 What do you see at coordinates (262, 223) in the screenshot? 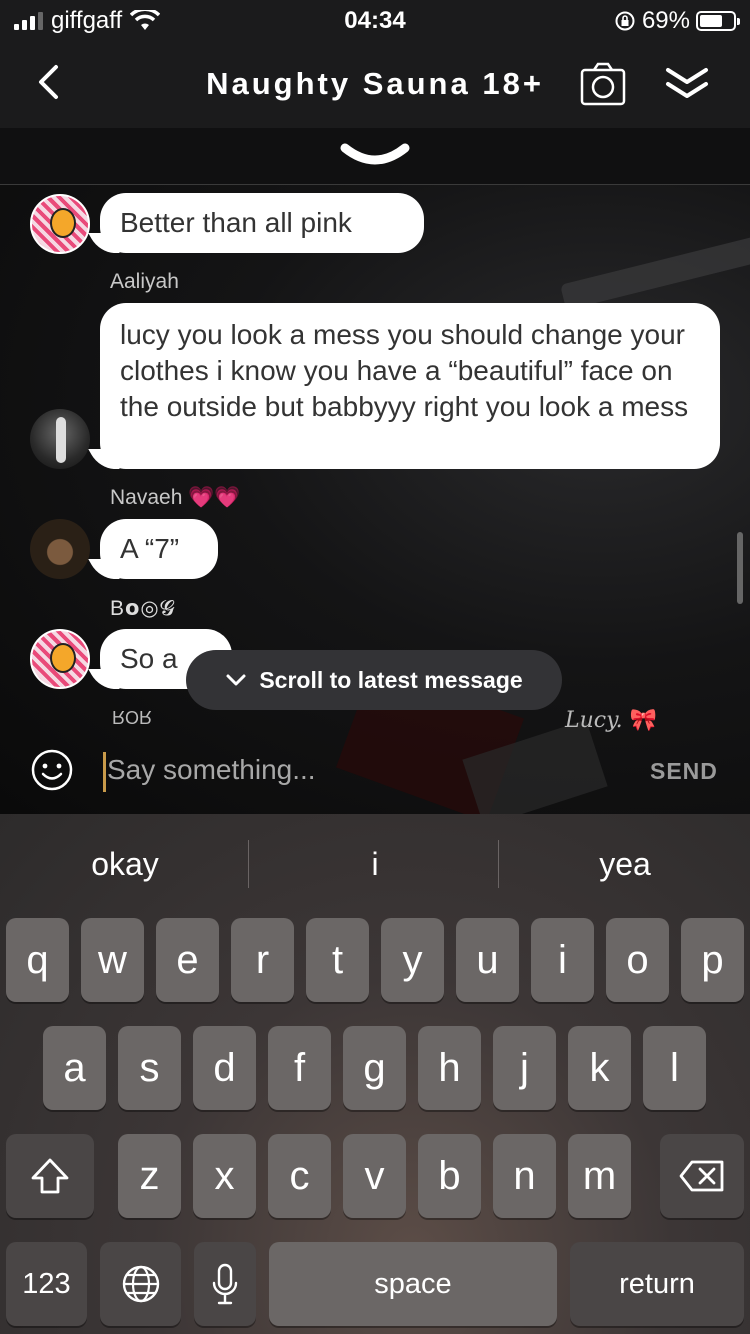
I see `message-bubble: Better than all pink` at bounding box center [262, 223].